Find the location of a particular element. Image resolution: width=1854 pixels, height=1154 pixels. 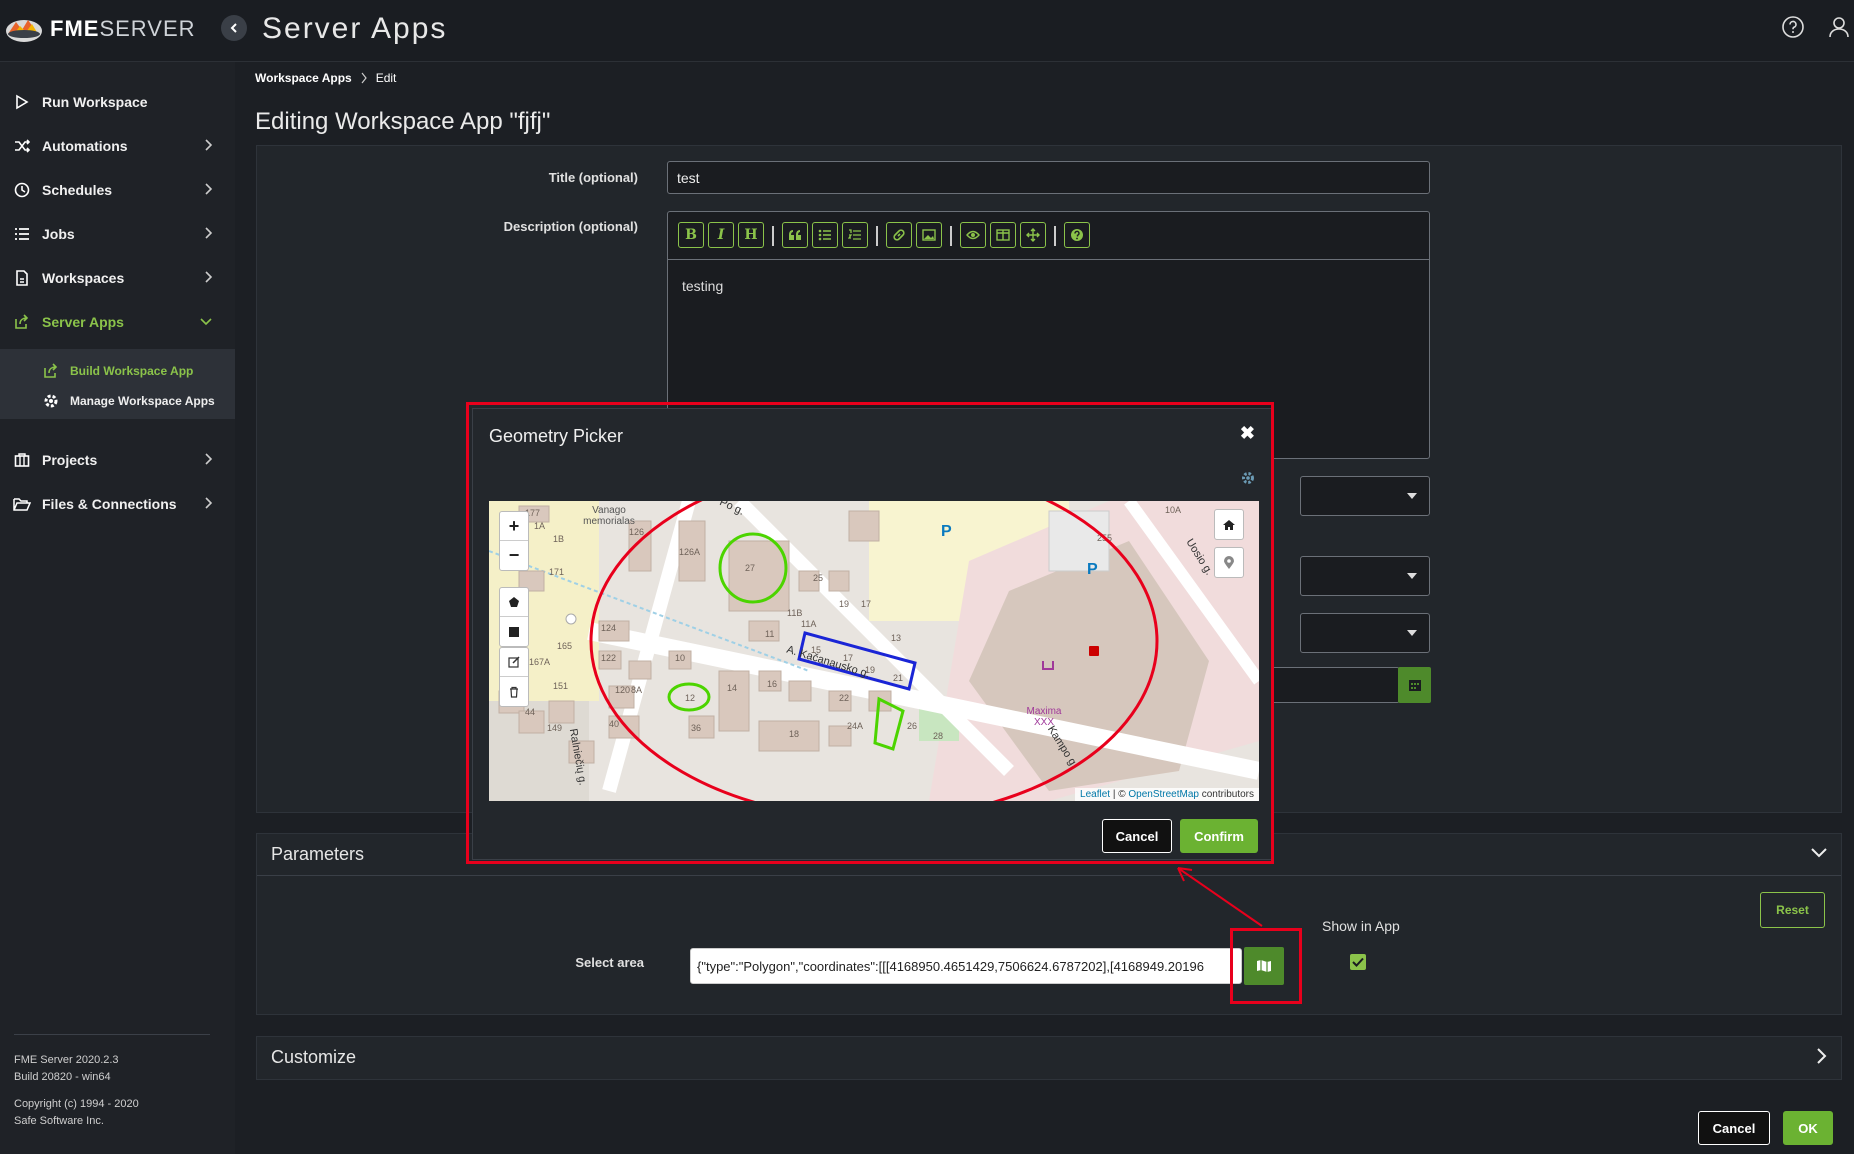

quote-button is located at coordinates (795, 235).